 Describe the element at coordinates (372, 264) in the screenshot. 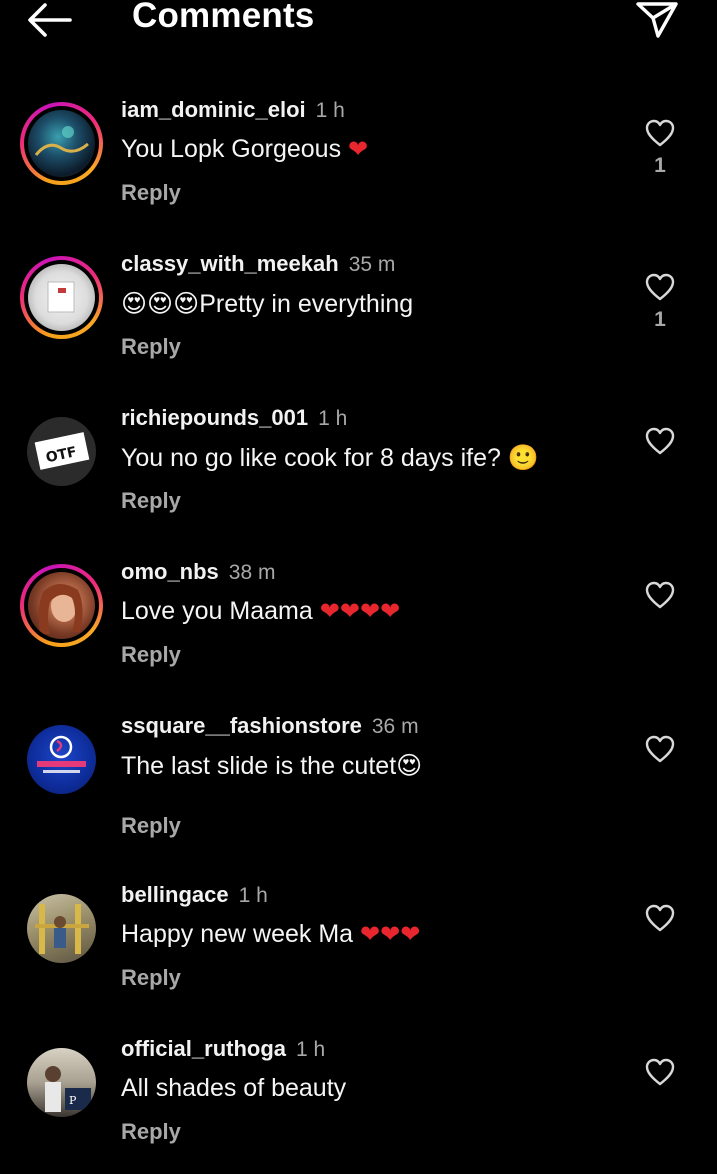

I see `comment-time: 35 m` at that location.